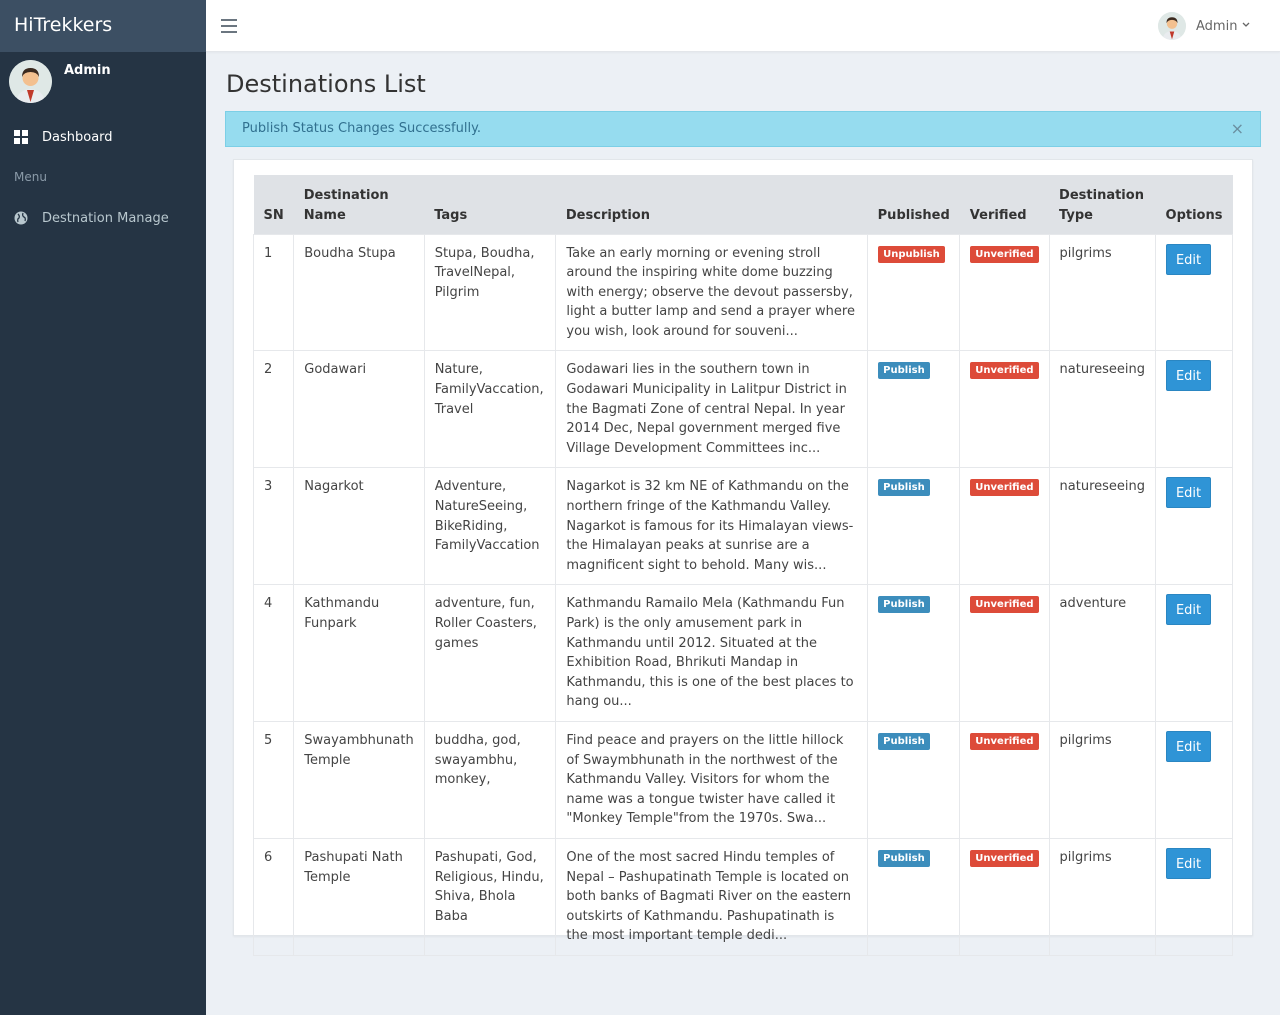  What do you see at coordinates (451, 215) in the screenshot?
I see `header-tags: Tags` at bounding box center [451, 215].